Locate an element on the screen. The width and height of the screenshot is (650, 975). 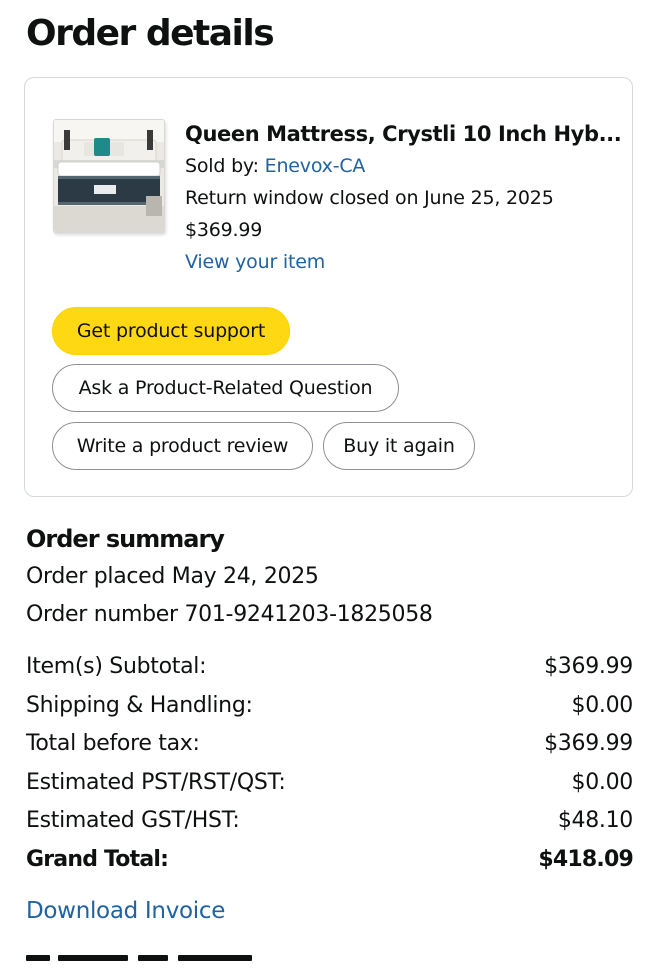
row-label: Estimated PST/RST/QST: is located at coordinates (156, 782).